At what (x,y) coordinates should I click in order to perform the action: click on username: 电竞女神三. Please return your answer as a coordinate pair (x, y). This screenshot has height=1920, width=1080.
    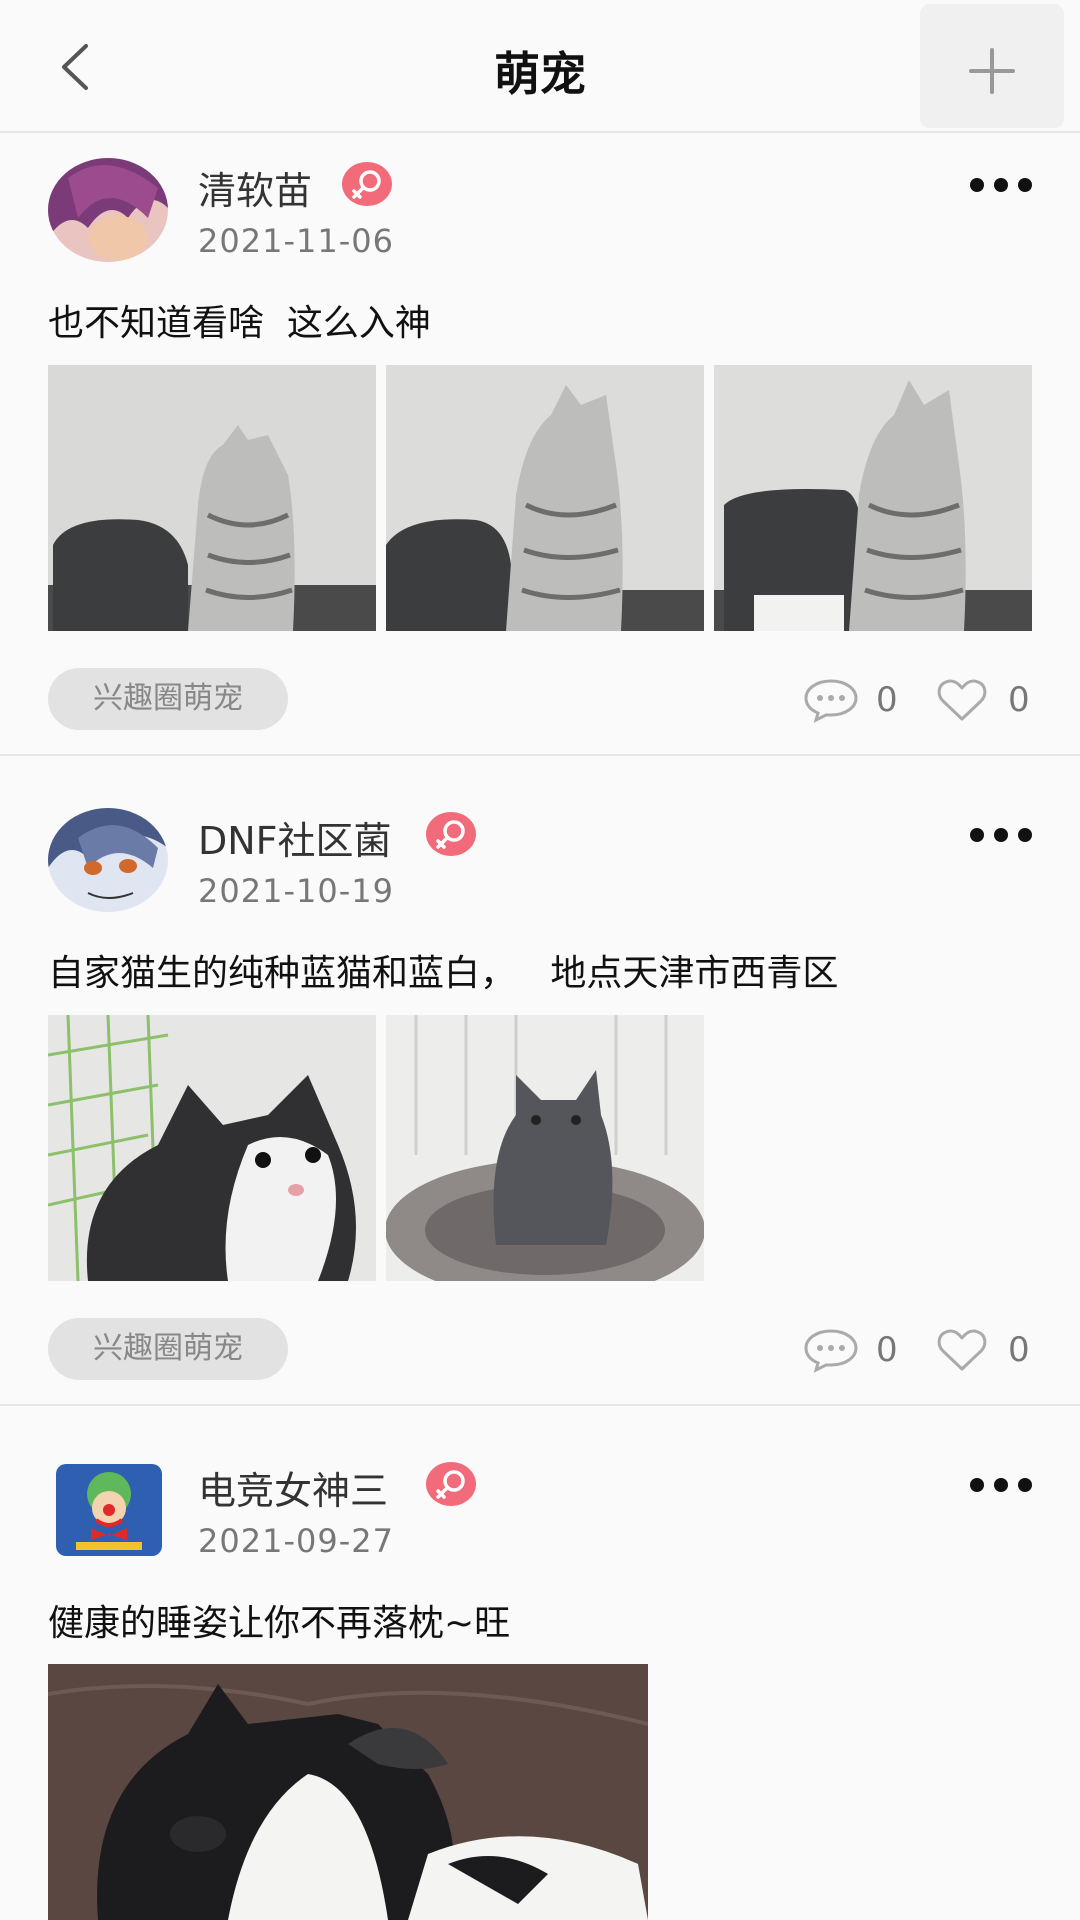
    Looking at the image, I should click on (293, 1487).